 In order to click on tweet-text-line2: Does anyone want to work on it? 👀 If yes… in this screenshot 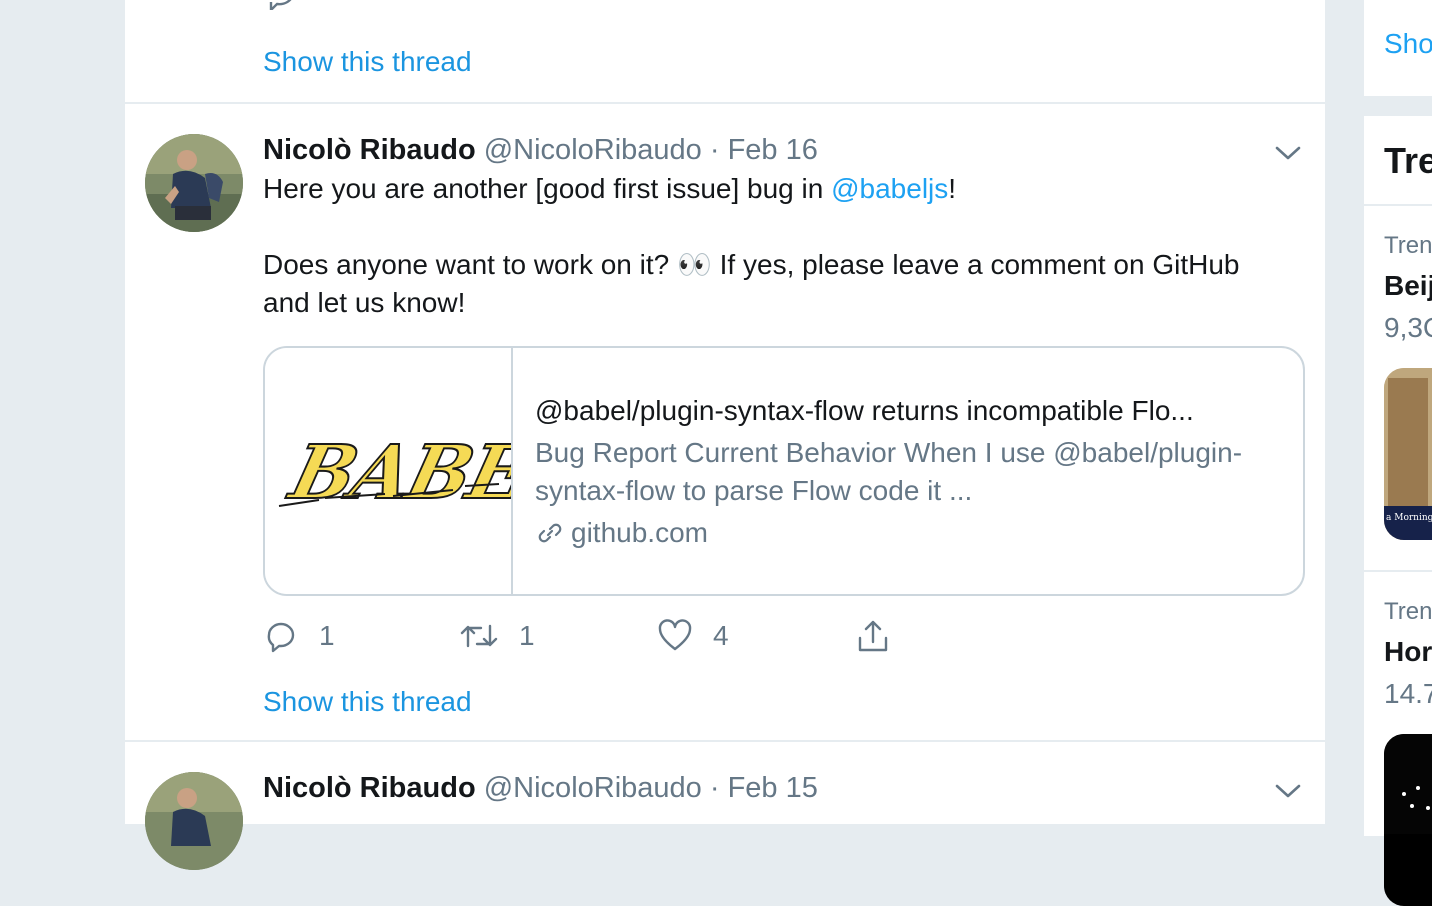, I will do `click(751, 283)`.